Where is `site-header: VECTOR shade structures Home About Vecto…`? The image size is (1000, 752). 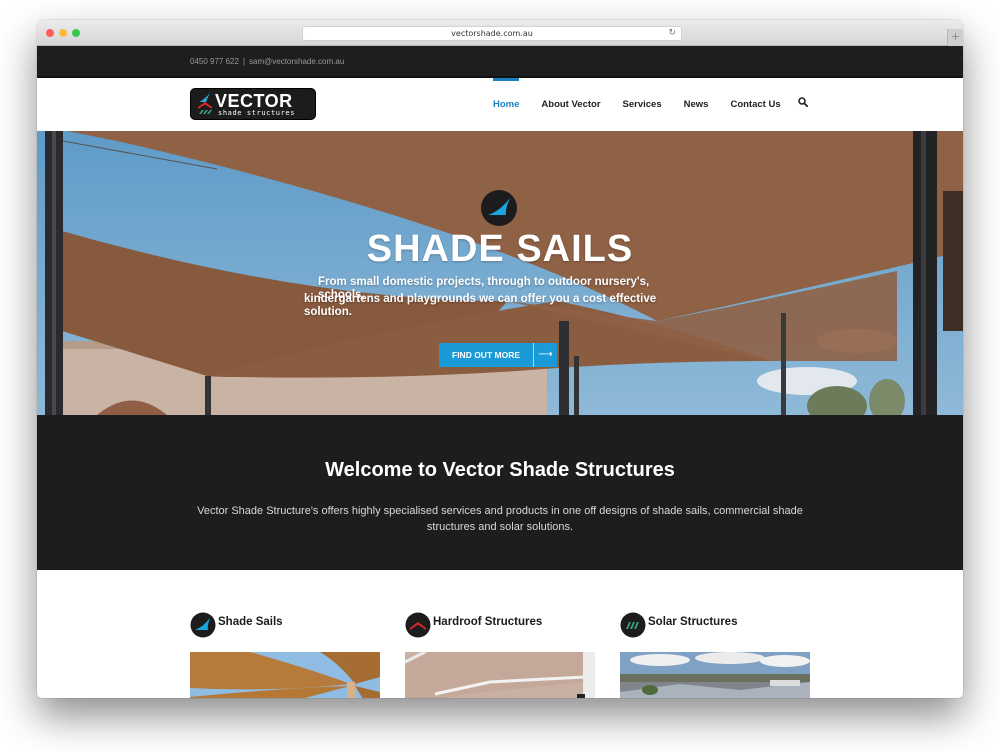
site-header: VECTOR shade structures Home About Vecto… is located at coordinates (500, 104).